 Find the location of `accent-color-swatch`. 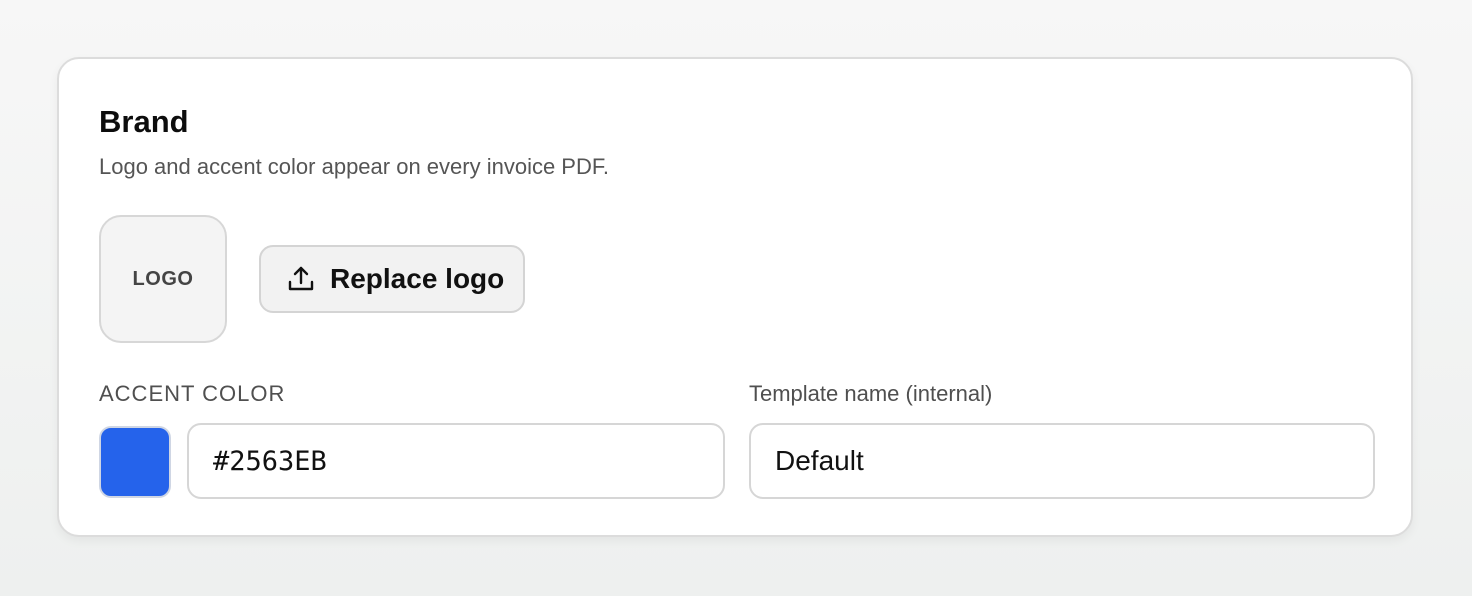

accent-color-swatch is located at coordinates (135, 462).